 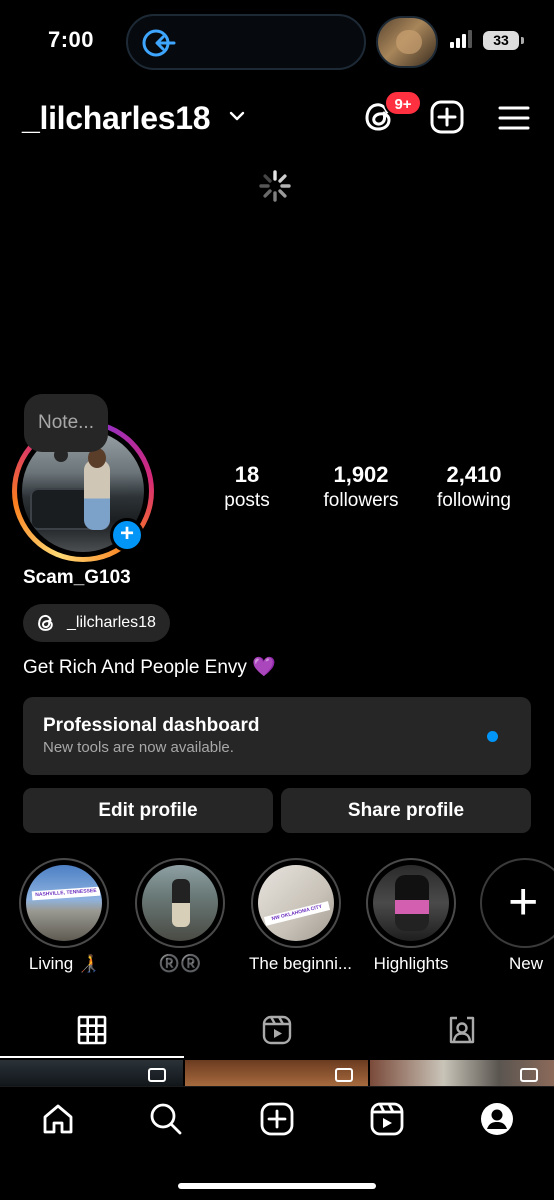 I want to click on tab-grid, so click(x=92, y=1033).